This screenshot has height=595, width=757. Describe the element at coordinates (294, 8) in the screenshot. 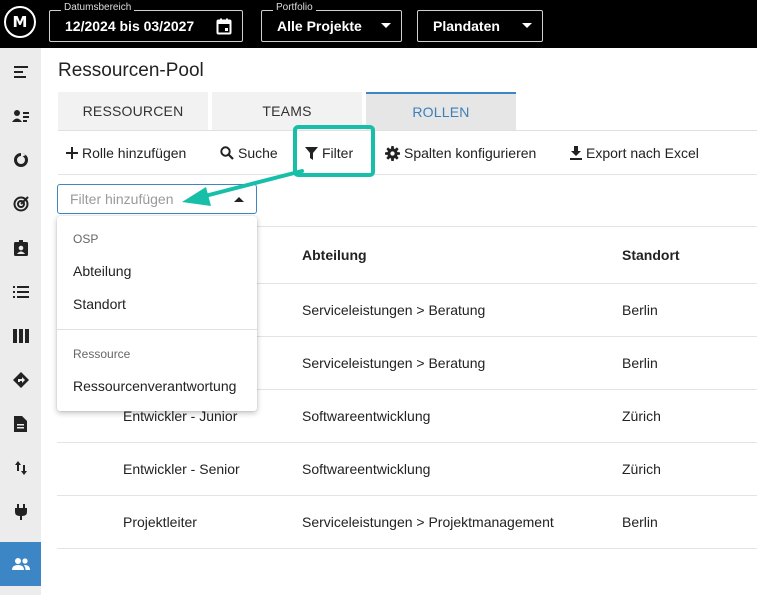

I see `portfolio-legend: Portfolio` at that location.